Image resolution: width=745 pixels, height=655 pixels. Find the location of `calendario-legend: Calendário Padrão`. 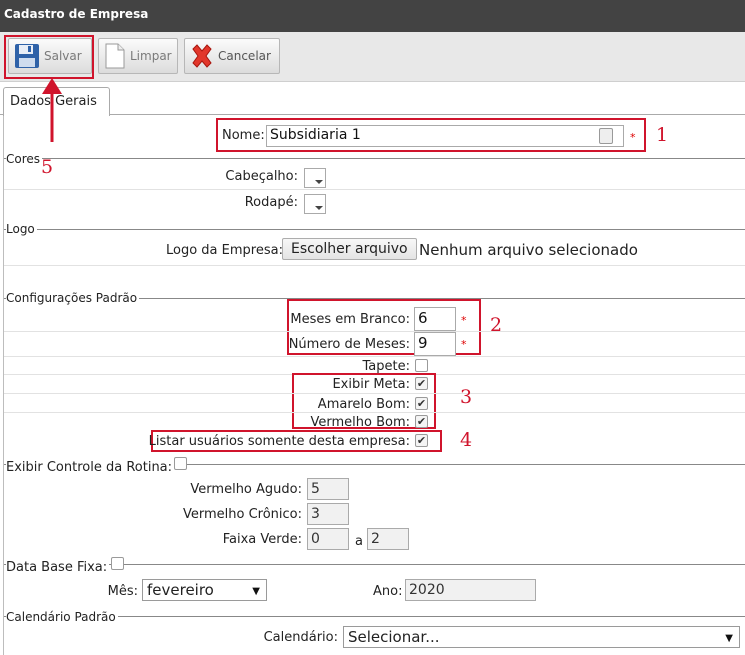

calendario-legend: Calendário Padrão is located at coordinates (62, 617).